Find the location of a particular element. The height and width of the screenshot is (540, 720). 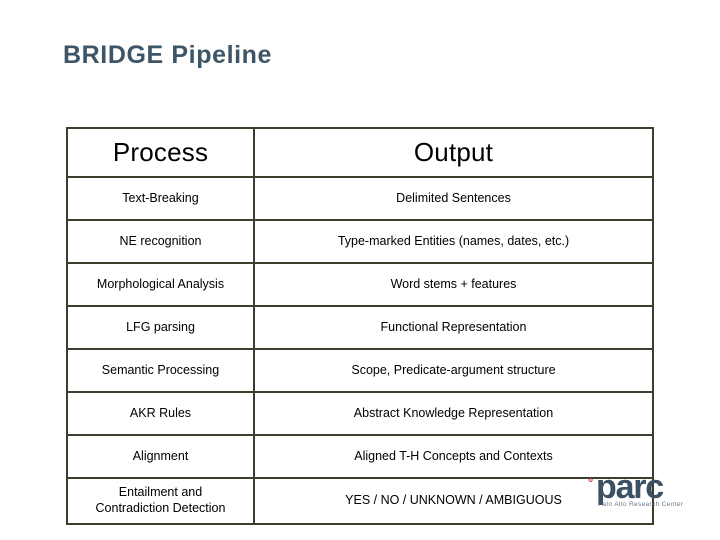

cell-process: Alignment is located at coordinates (160, 456).